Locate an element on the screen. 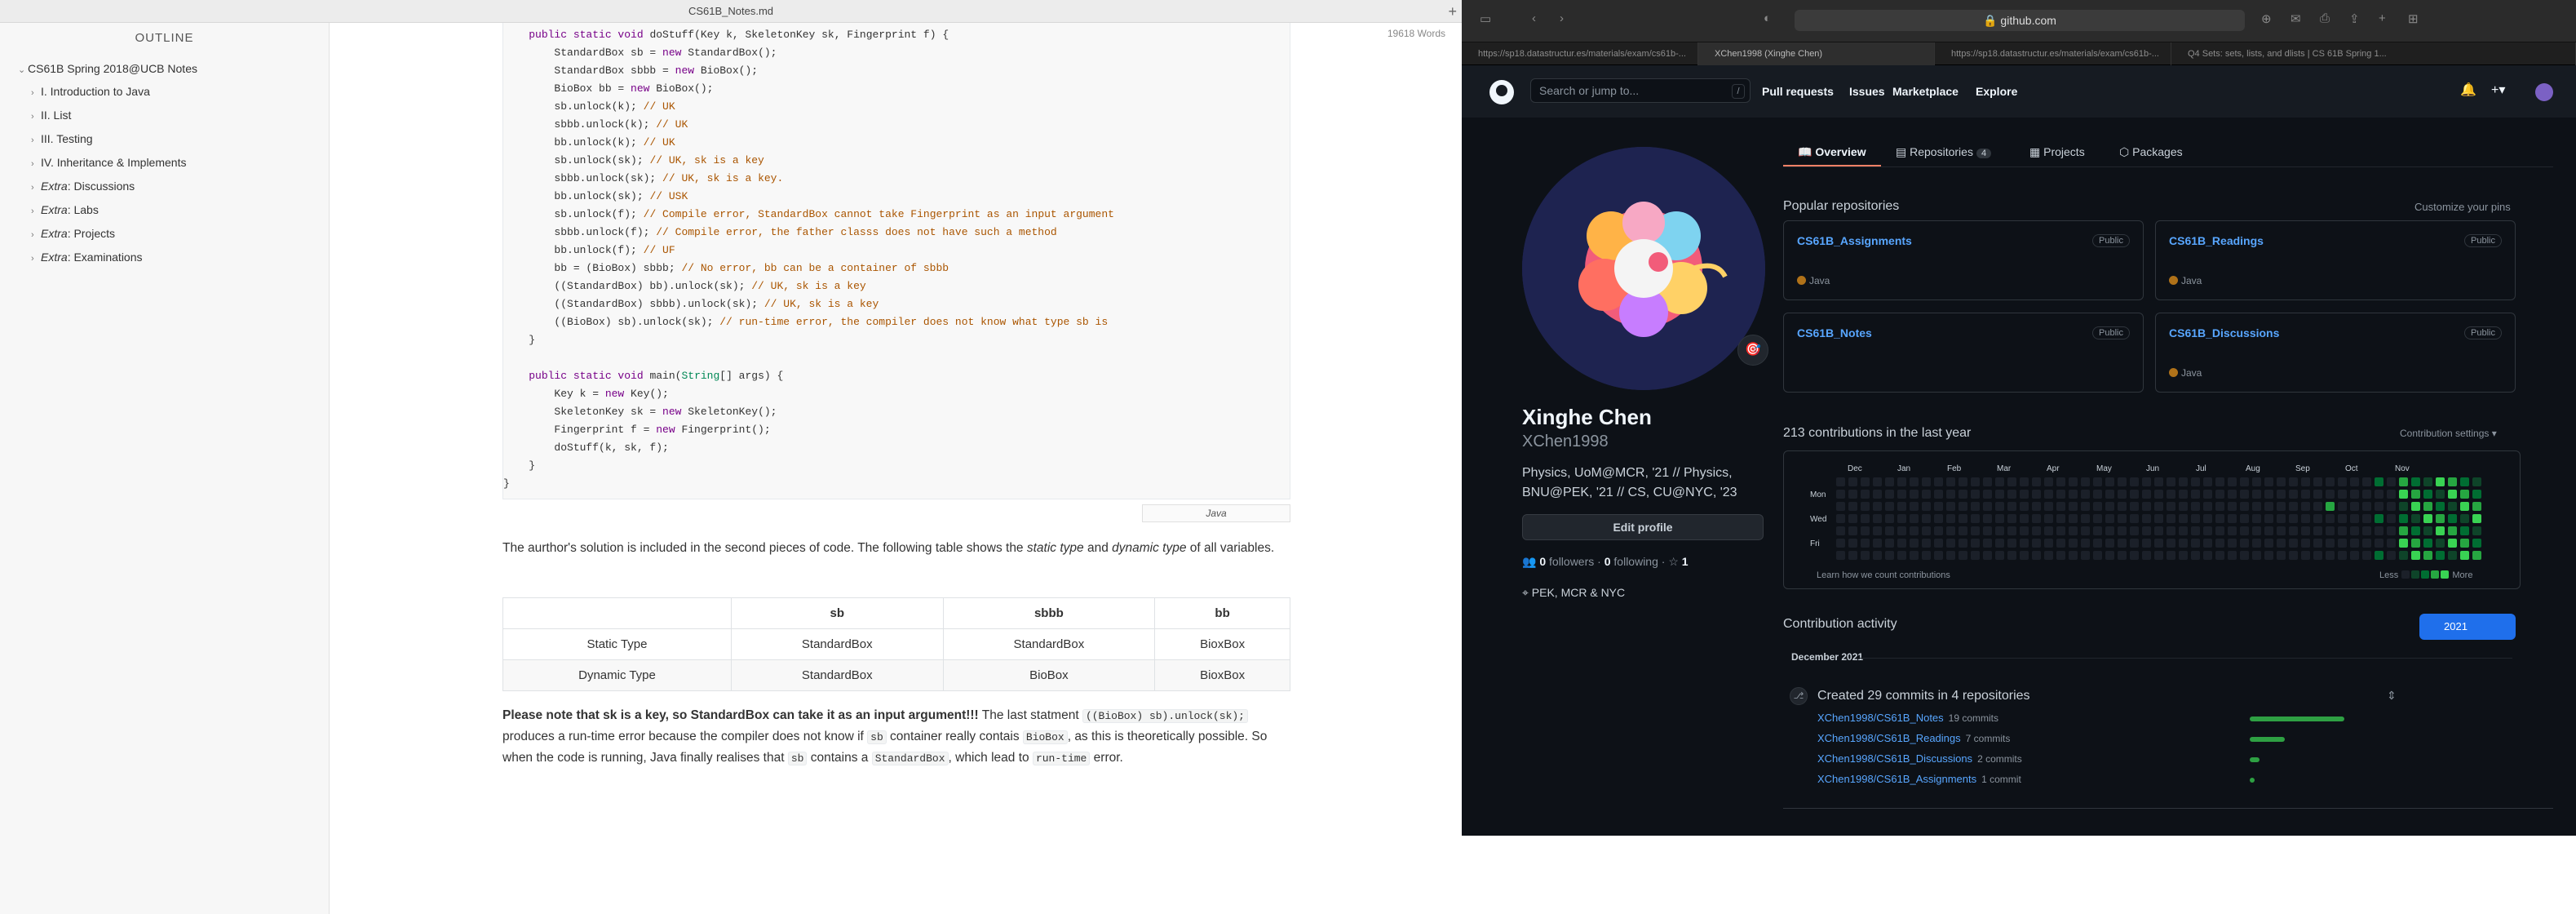  edit-profile-button: Edit profile is located at coordinates (1643, 527).